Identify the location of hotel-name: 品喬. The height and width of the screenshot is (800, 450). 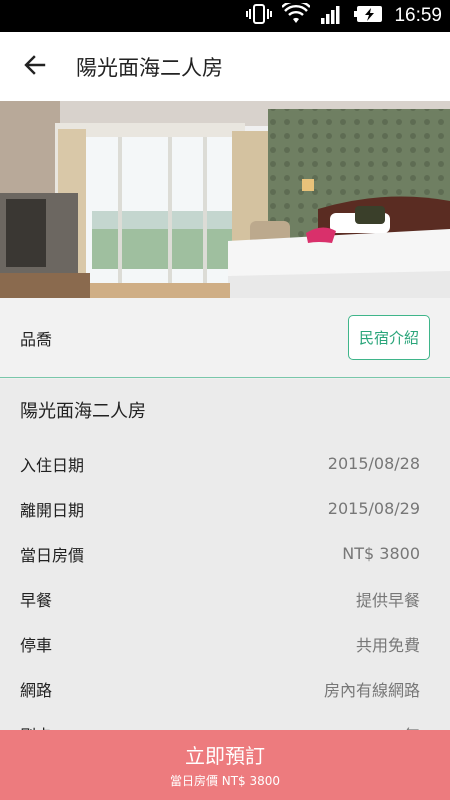
(36, 339).